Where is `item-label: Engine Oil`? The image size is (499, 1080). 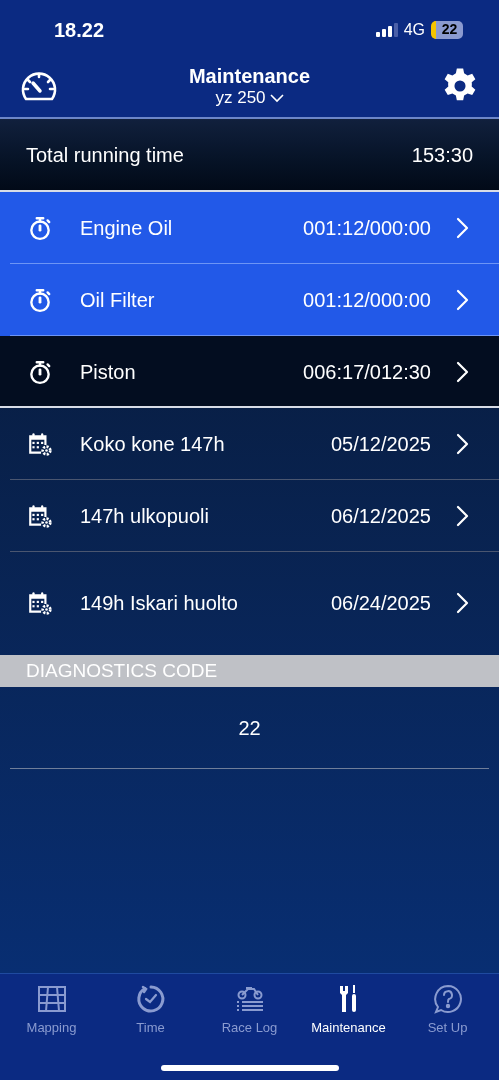
item-label: Engine Oil is located at coordinates (127, 228).